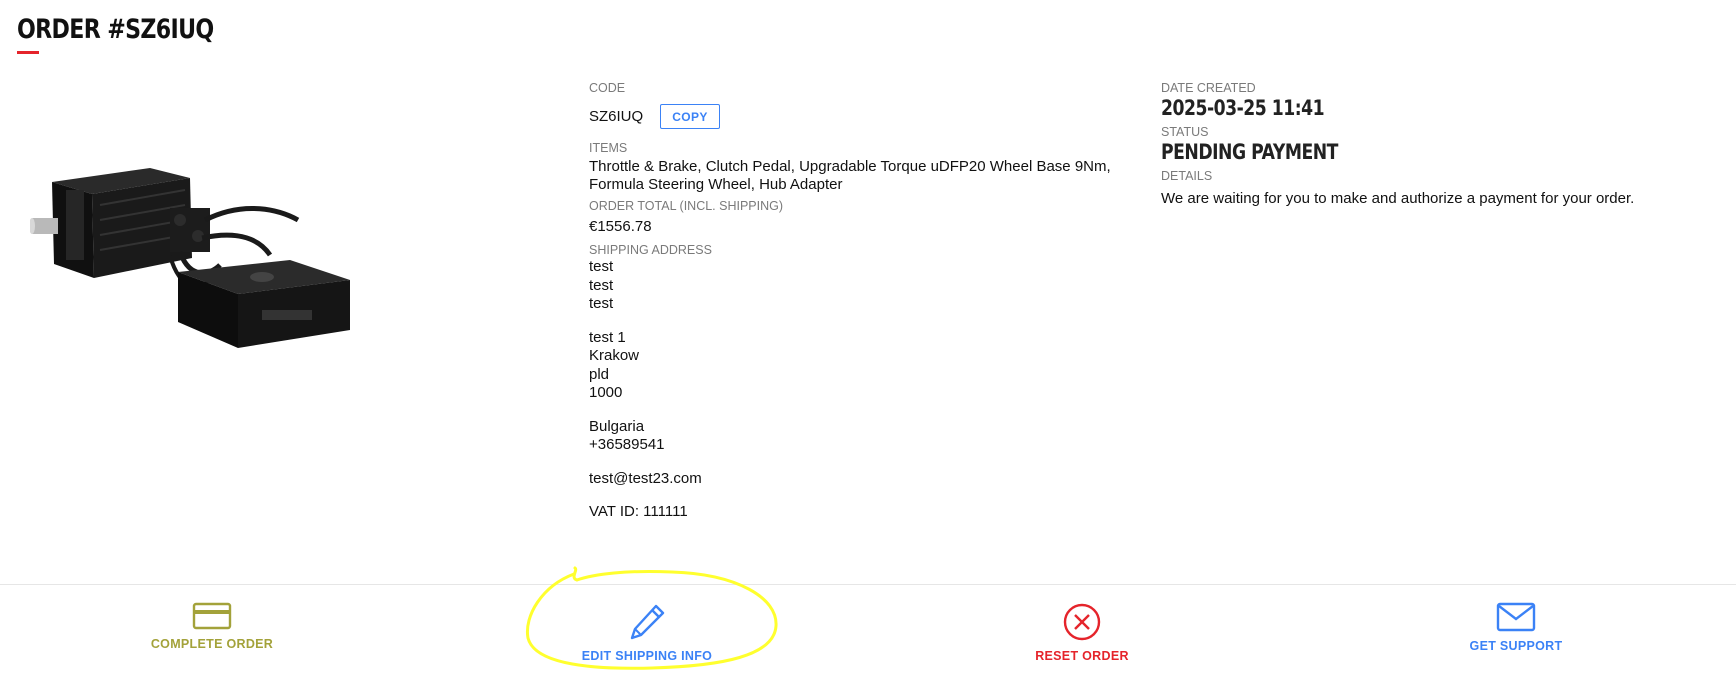  I want to click on details-label: DETAILS, so click(1187, 176).